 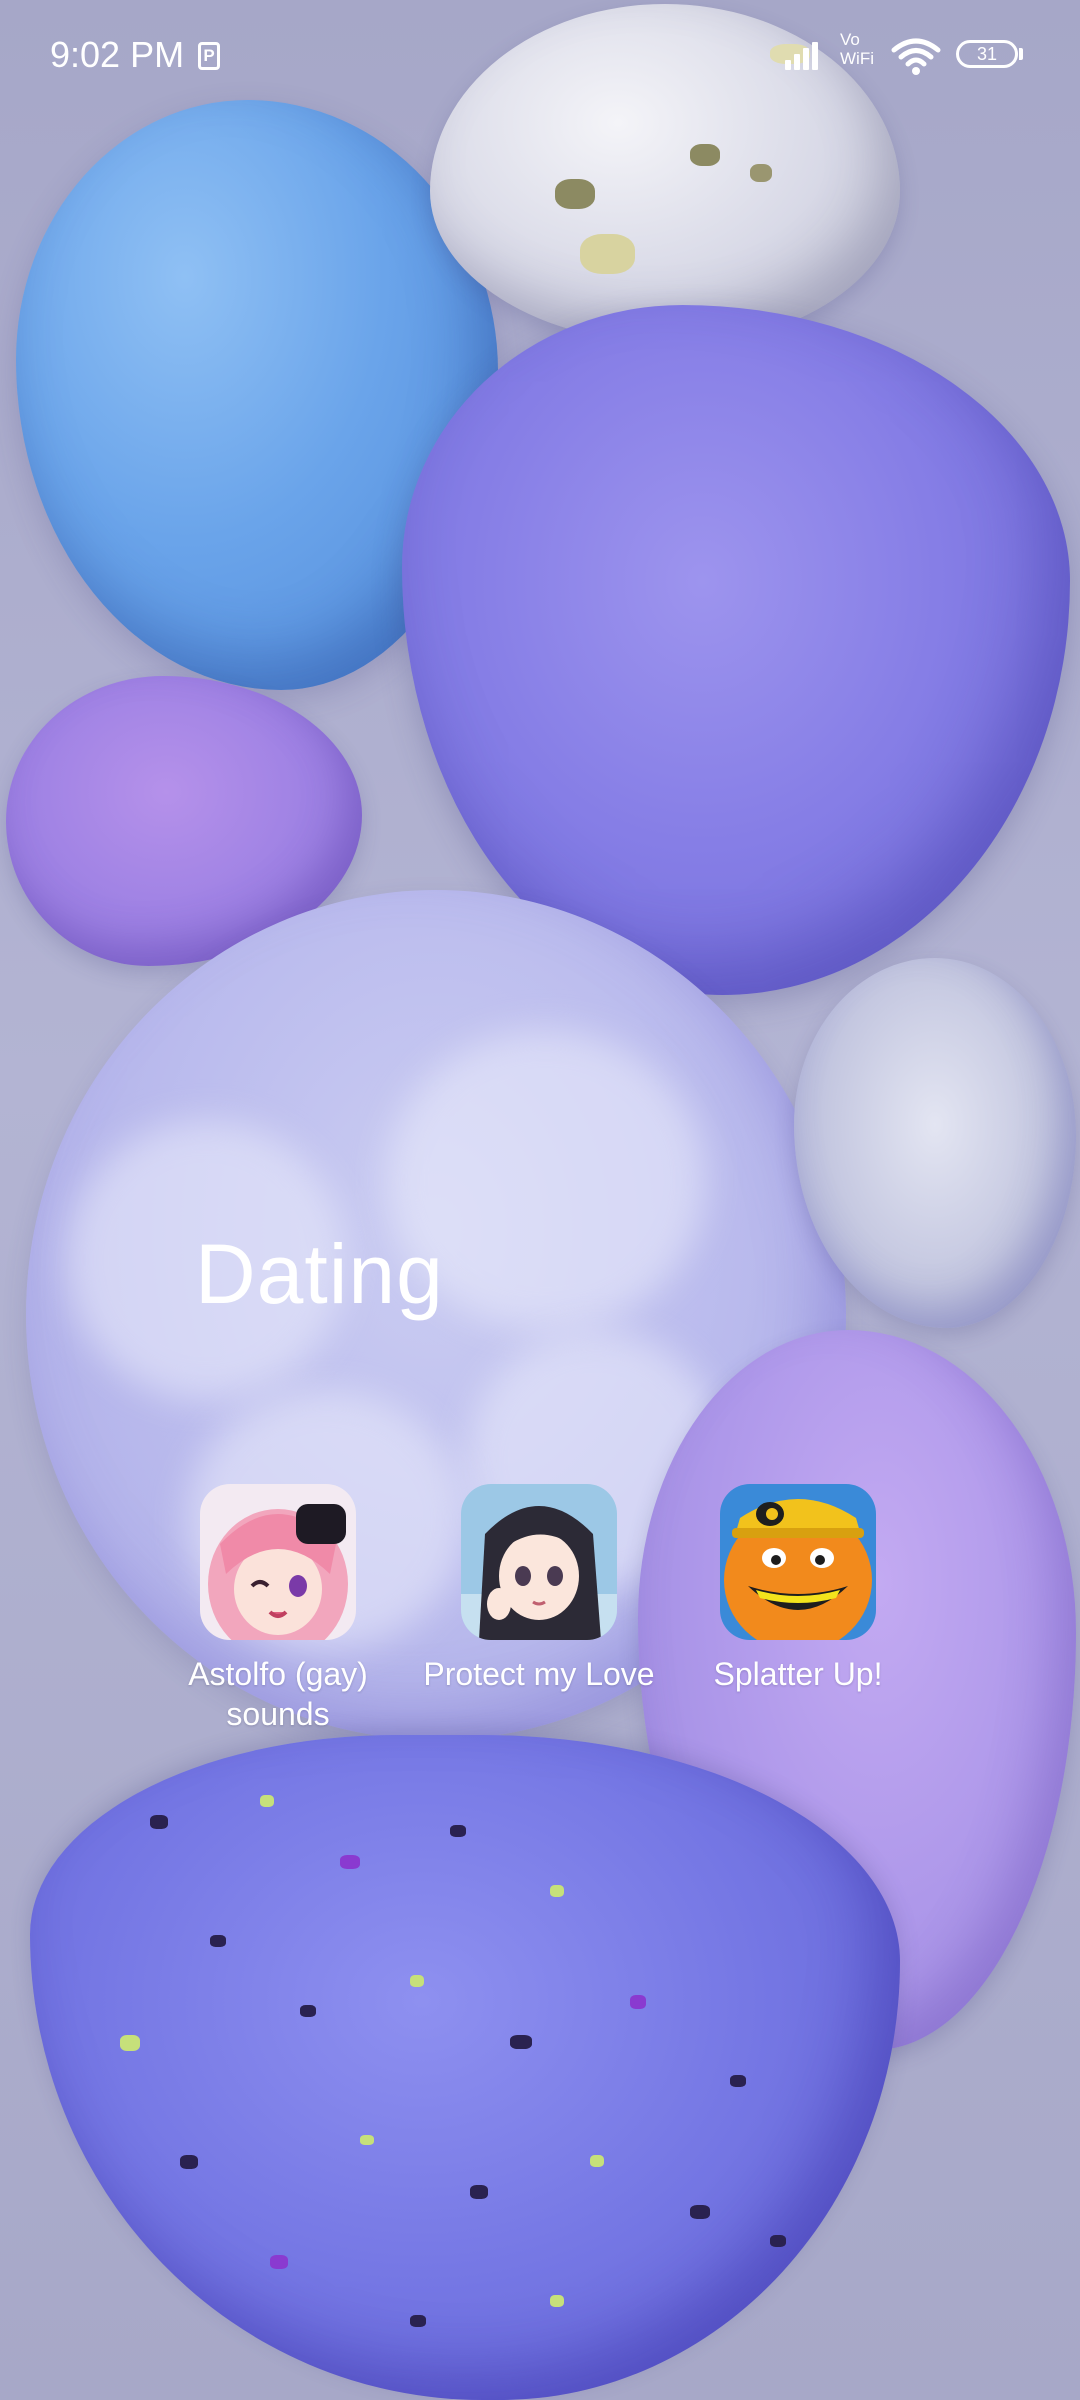 I want to click on vowifi-icon: Vo WiFi, so click(x=862, y=51).